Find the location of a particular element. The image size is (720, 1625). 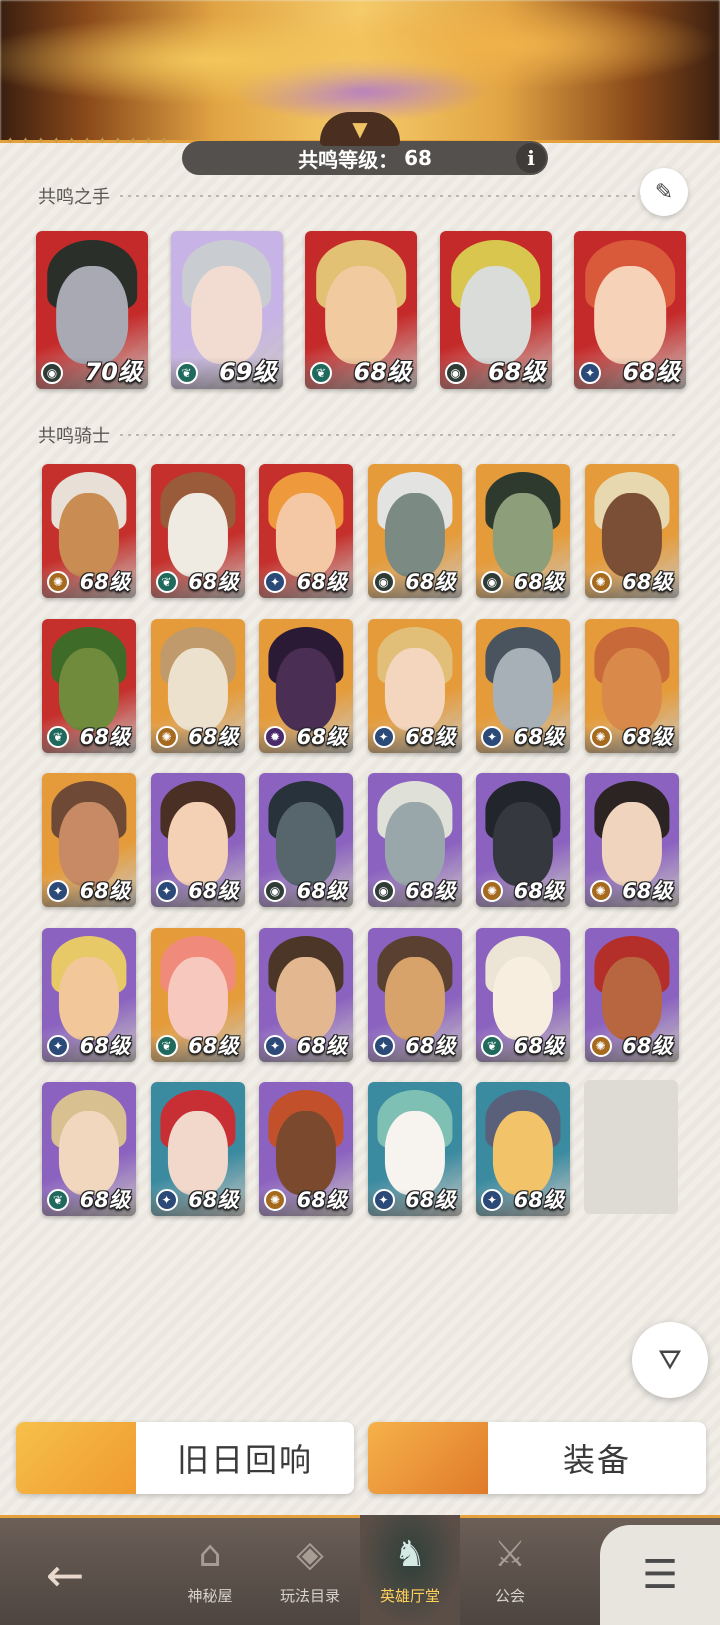

nav-mystery-house: ⌂ 神秘屋 is located at coordinates (210, 1575).